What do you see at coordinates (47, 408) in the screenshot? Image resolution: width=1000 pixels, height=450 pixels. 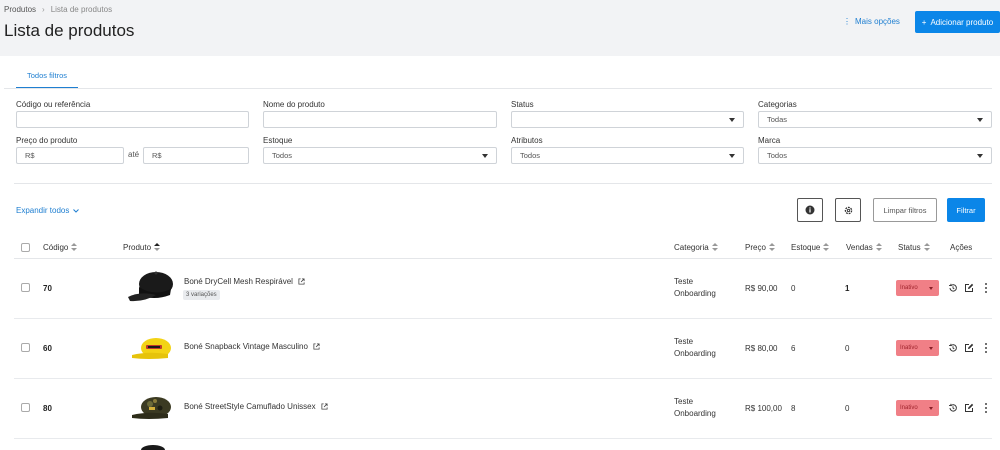 I see `product-code: 80` at bounding box center [47, 408].